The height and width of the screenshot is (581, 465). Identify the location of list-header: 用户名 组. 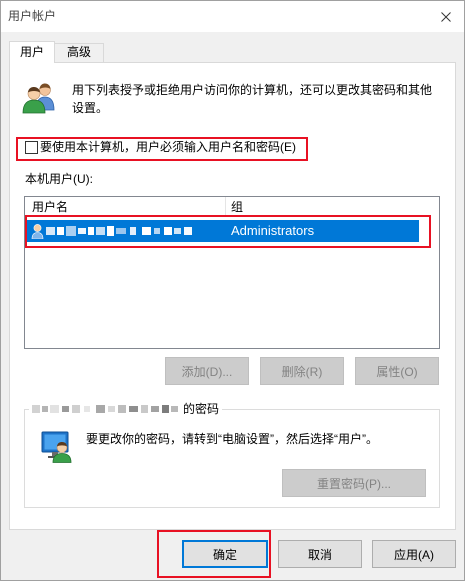
(232, 207).